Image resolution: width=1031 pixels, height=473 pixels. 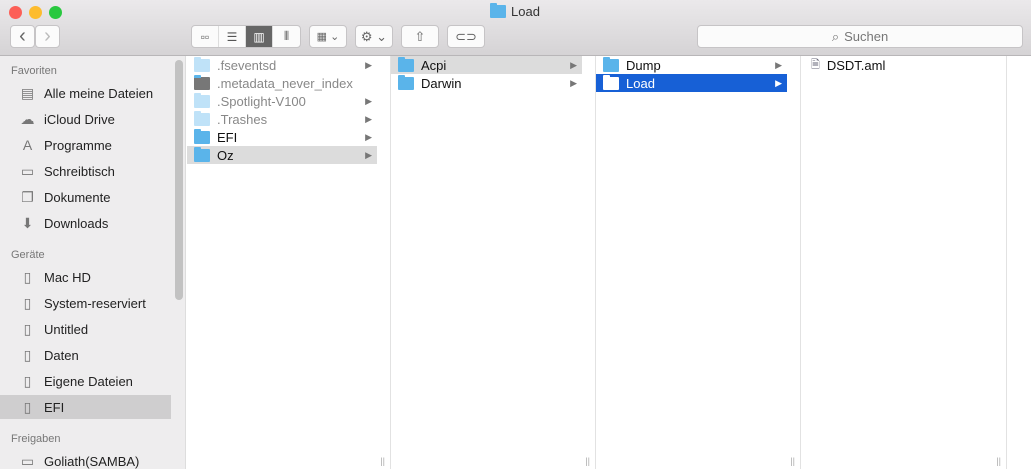 I want to click on label: Schreibtisch, so click(x=79, y=171).